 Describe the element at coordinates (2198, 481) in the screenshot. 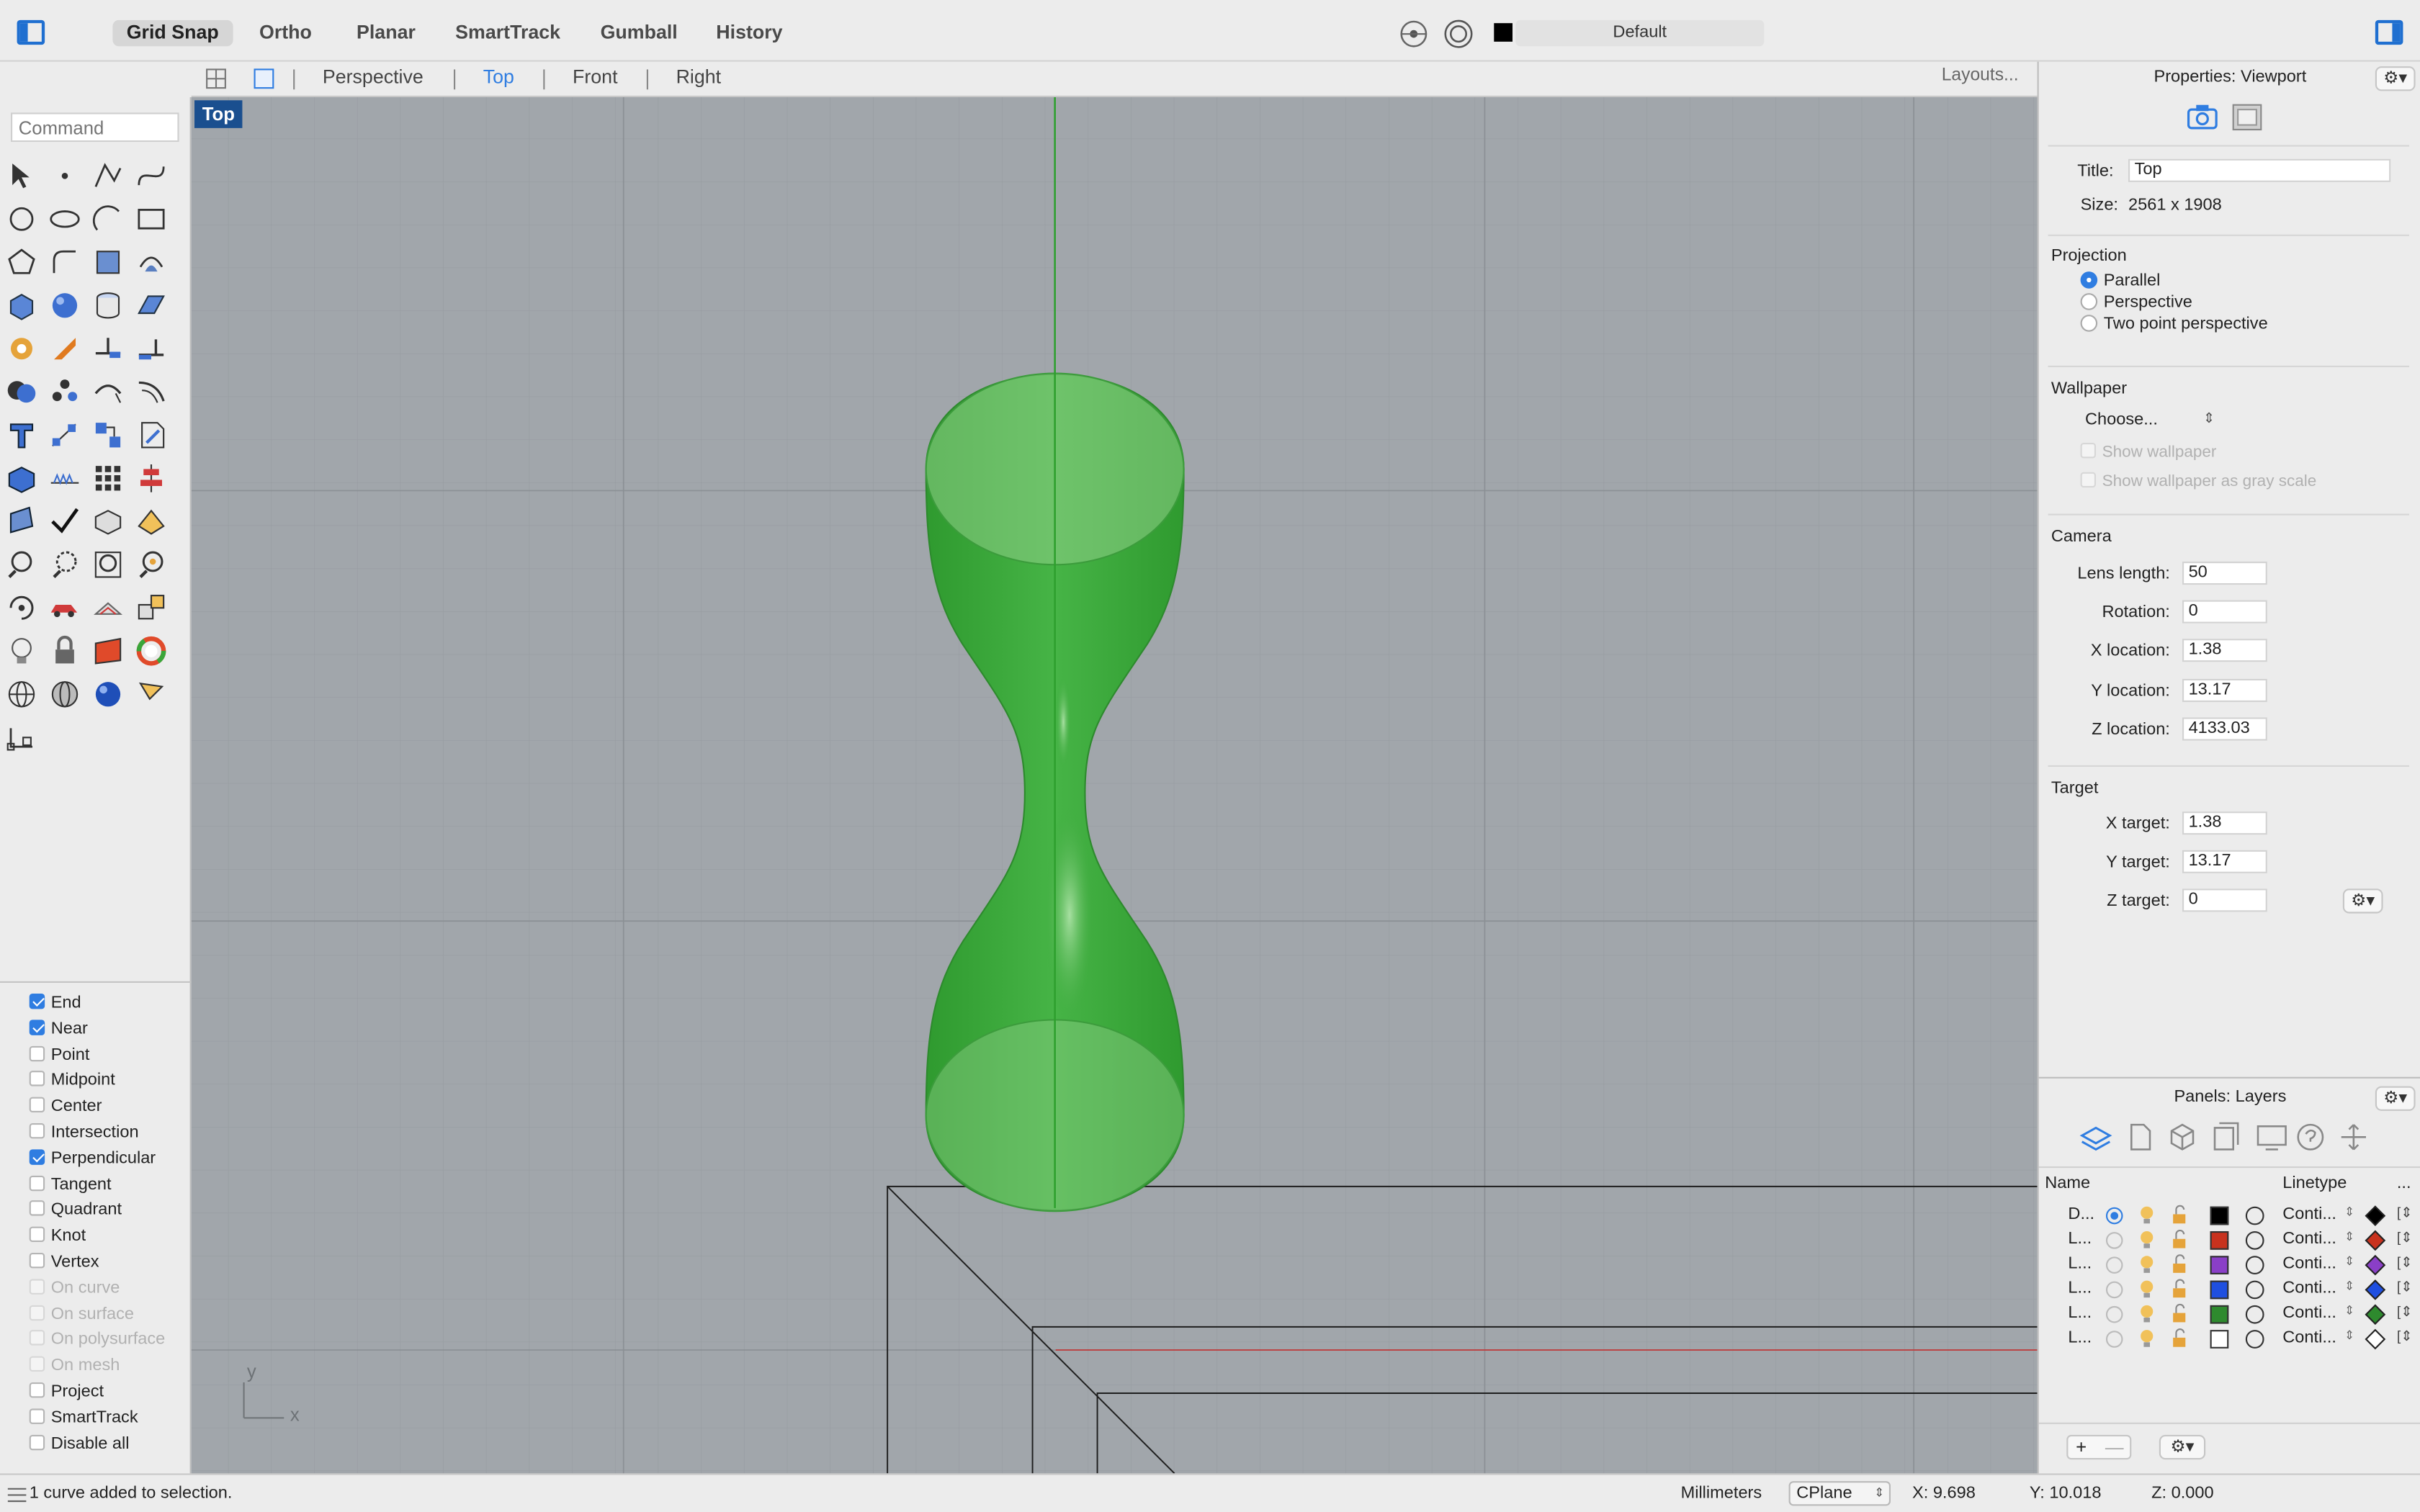

I see `wallpaper-grayscale-checkbox: Show wallpaper as gray scale` at that location.